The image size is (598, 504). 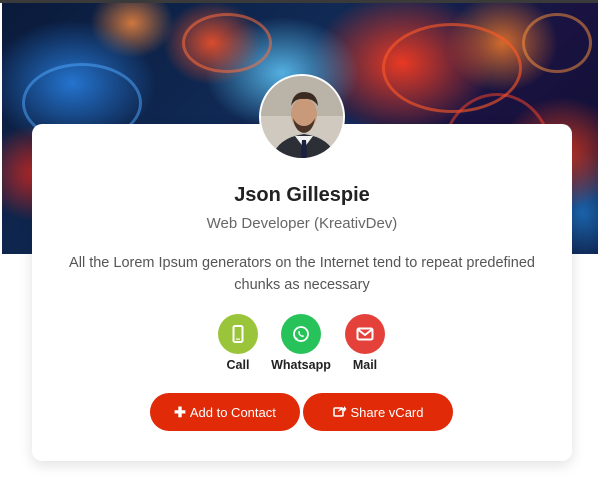 I want to click on add-to-contact-label: Add to Contact, so click(x=232, y=412).